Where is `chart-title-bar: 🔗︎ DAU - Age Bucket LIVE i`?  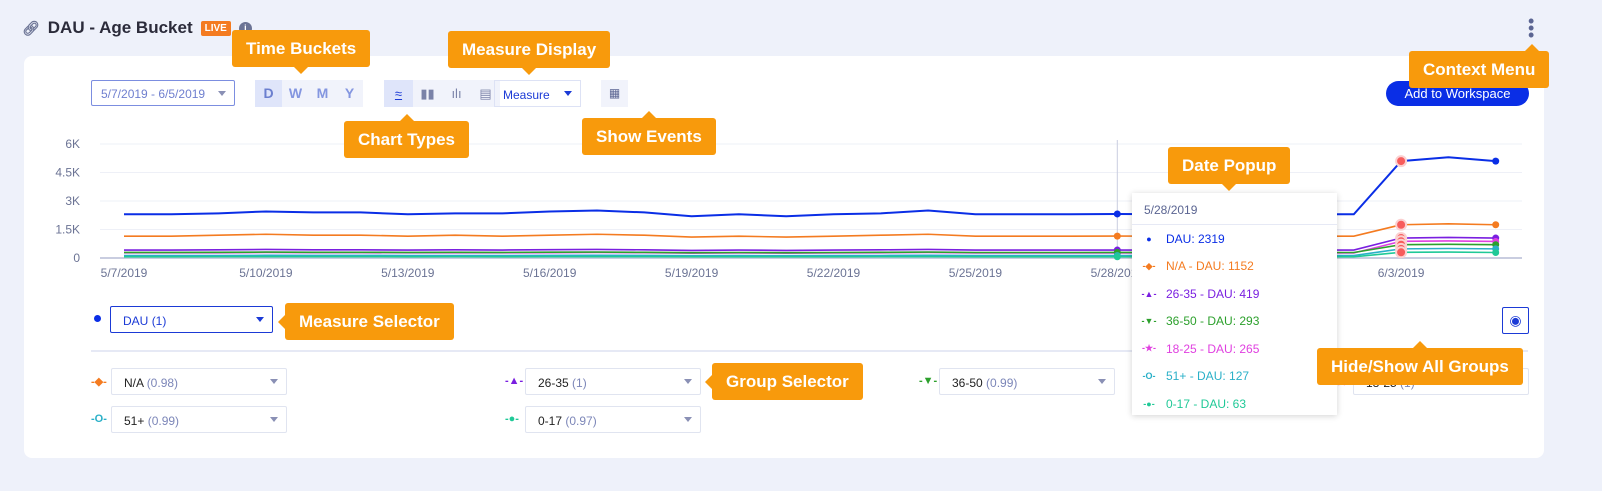
chart-title-bar: 🔗︎ DAU - Age Bucket LIVE i is located at coordinates (137, 28).